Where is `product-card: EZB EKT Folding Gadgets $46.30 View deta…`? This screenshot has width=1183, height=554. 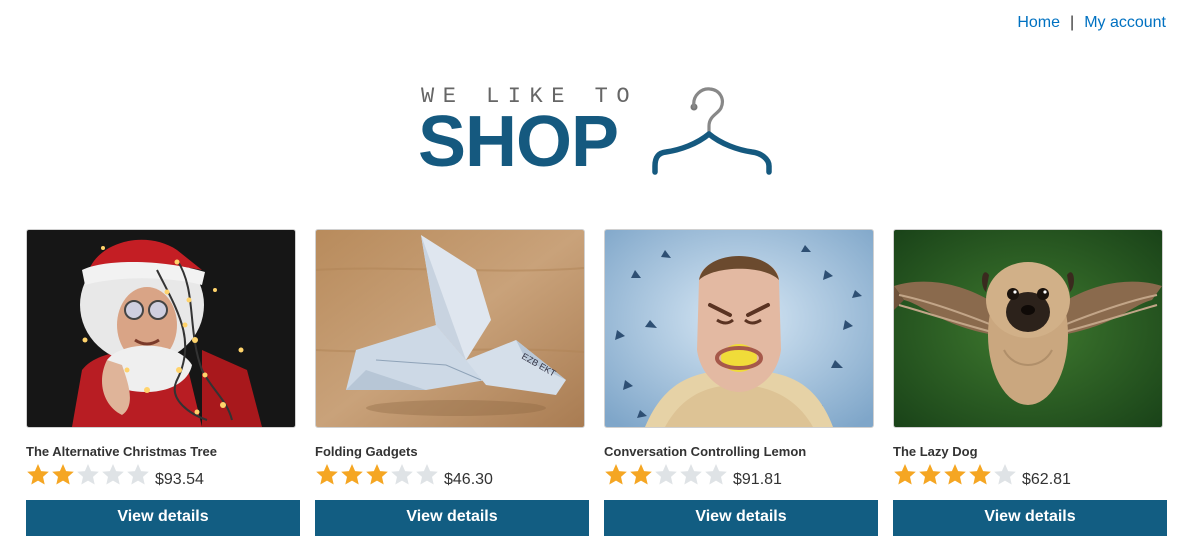 product-card: EZB EKT Folding Gadgets $46.30 View deta… is located at coordinates (452, 382).